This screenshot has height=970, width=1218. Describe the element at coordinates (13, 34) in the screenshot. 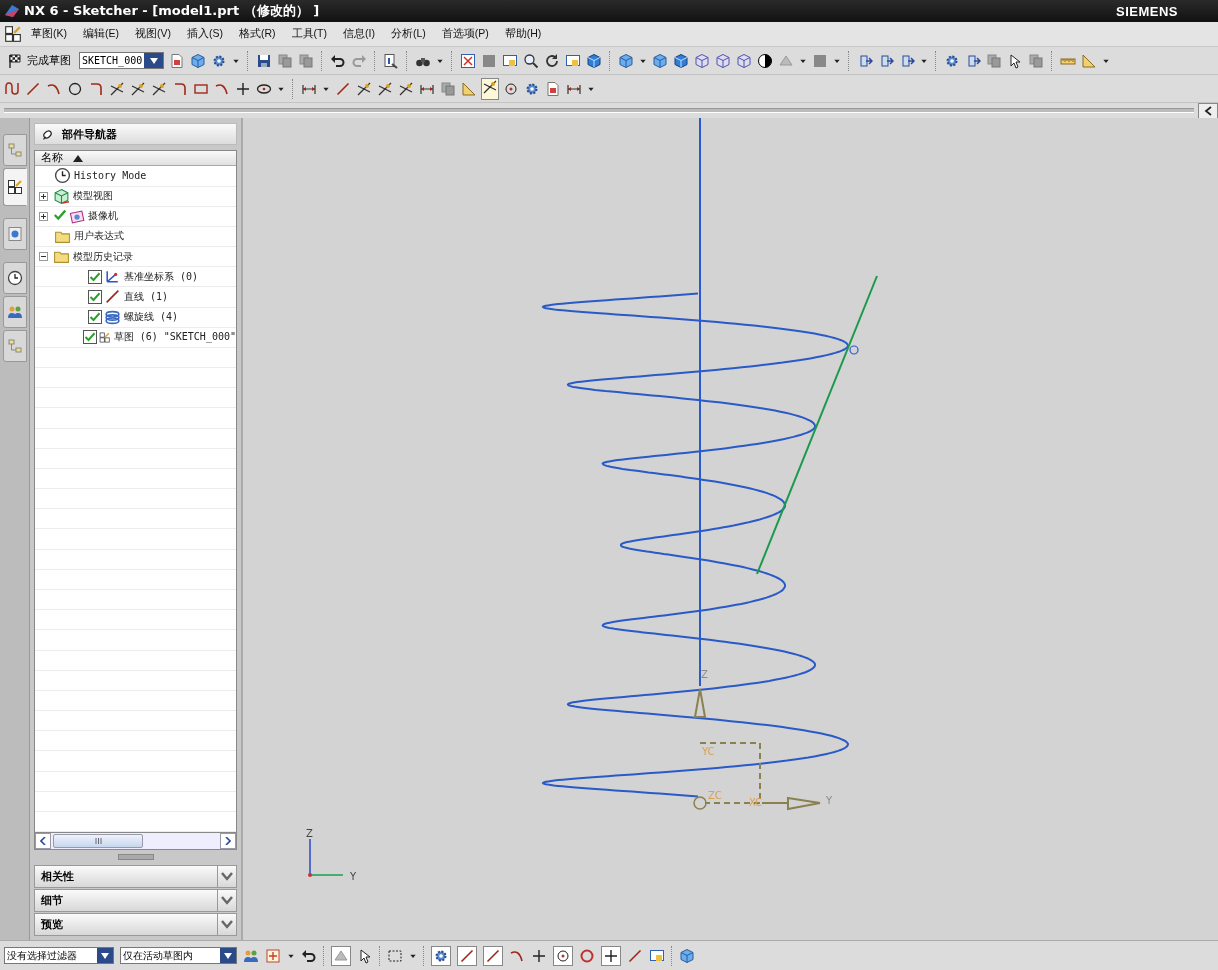

I see `sketch-menu-icon` at that location.